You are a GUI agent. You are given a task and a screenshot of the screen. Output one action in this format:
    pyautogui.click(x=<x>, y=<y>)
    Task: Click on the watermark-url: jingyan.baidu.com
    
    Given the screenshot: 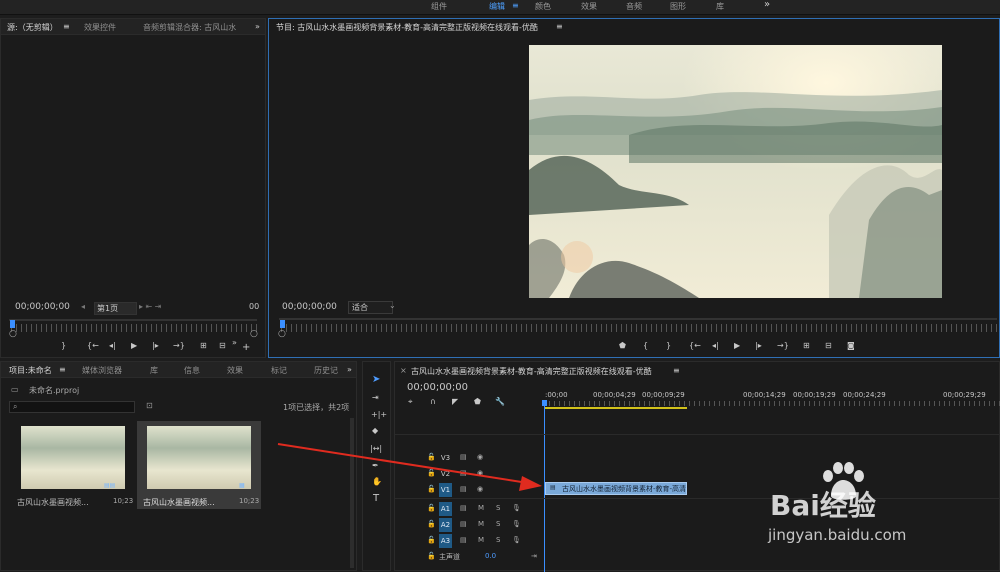 What is the action you would take?
    pyautogui.click(x=837, y=535)
    